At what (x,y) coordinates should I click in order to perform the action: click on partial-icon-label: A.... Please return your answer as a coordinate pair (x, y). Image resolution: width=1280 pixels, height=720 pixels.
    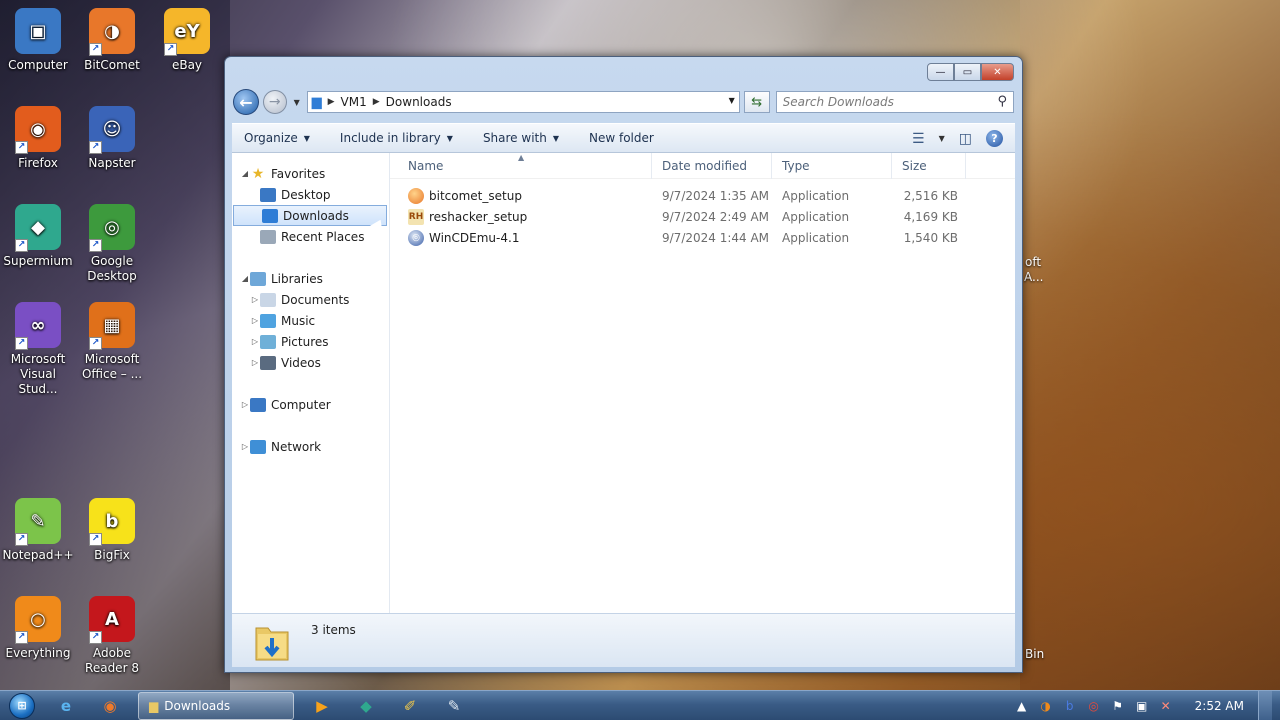
    Looking at the image, I should click on (1034, 277).